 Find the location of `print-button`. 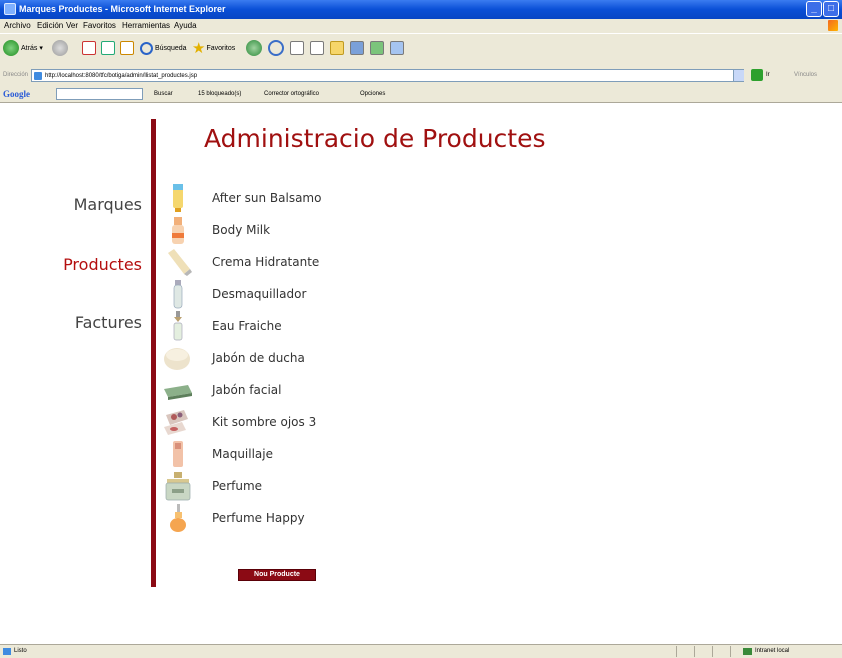

print-button is located at coordinates (297, 48).